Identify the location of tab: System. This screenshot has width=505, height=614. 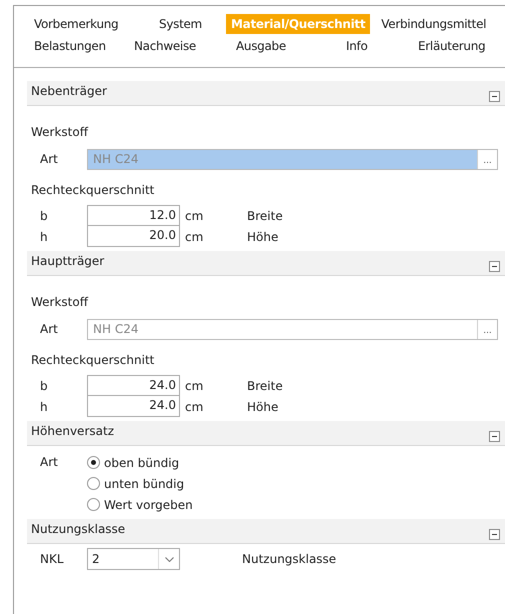
(190, 24).